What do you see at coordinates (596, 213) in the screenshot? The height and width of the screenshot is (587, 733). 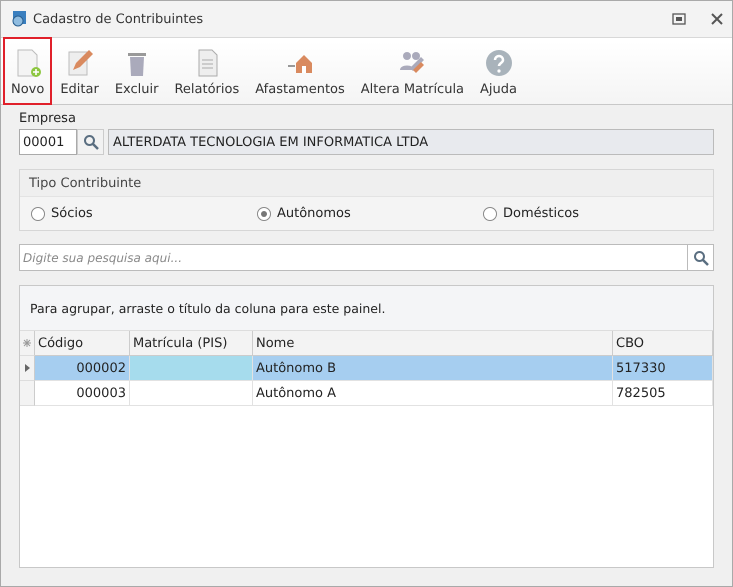 I see `radio-option: Domésticos` at bounding box center [596, 213].